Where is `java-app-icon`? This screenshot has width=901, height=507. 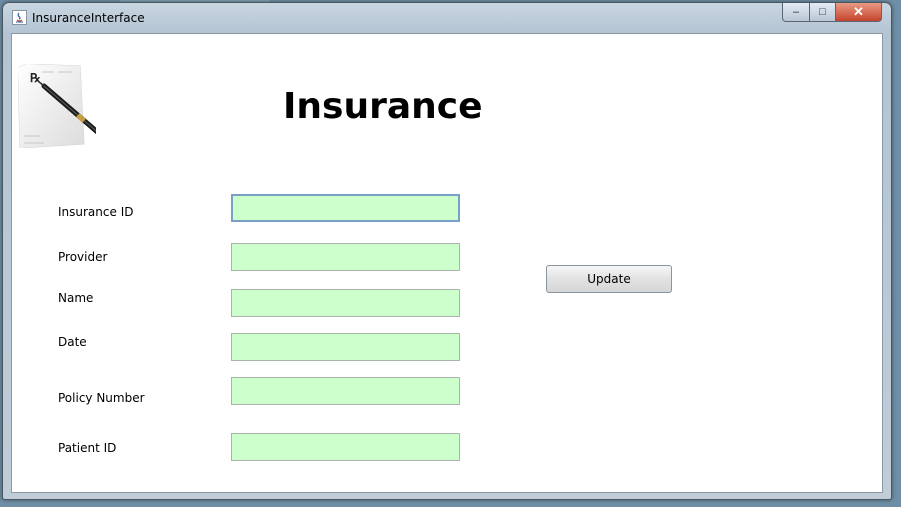 java-app-icon is located at coordinates (19, 17).